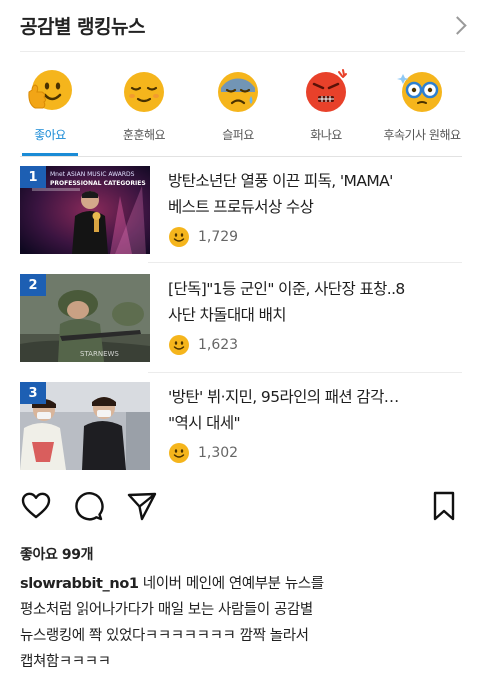  I want to click on reaction-count: 1,302, so click(218, 453).